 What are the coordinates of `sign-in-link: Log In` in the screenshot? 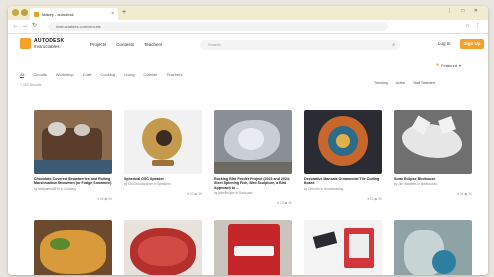 It's located at (444, 43).